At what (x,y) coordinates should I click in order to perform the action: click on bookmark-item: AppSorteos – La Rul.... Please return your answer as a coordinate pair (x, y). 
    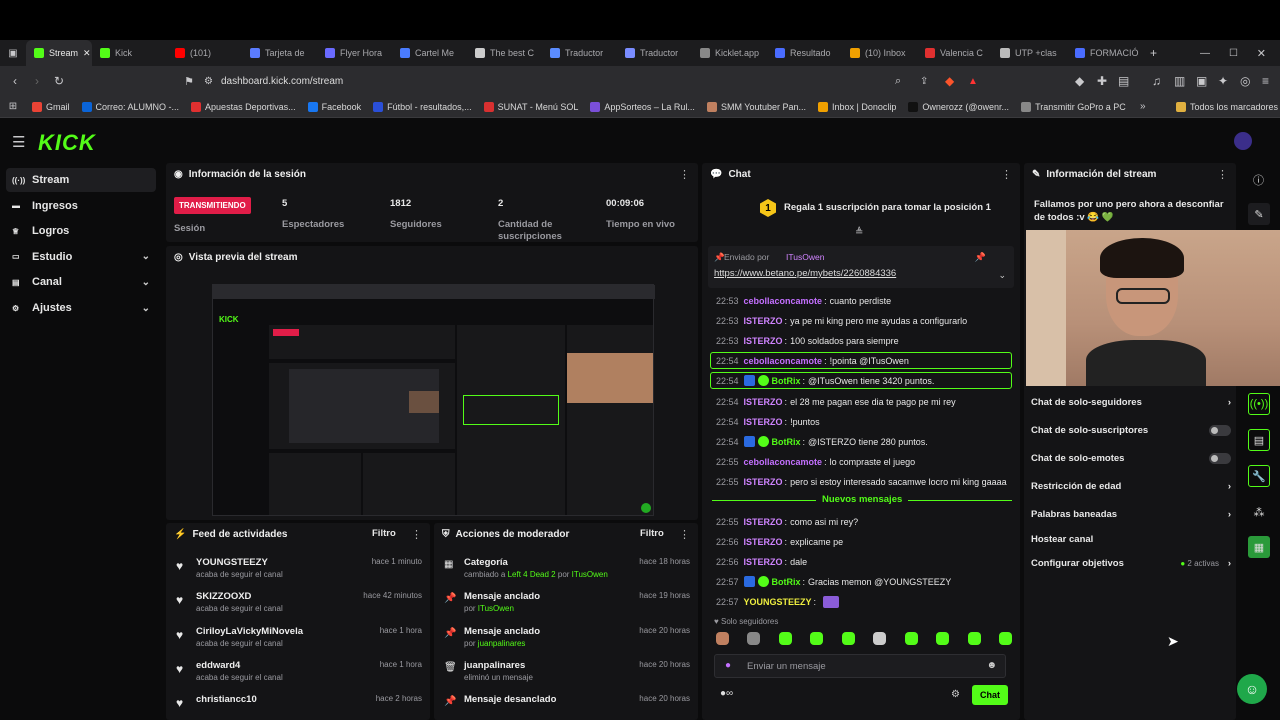
    Looking at the image, I should click on (642, 106).